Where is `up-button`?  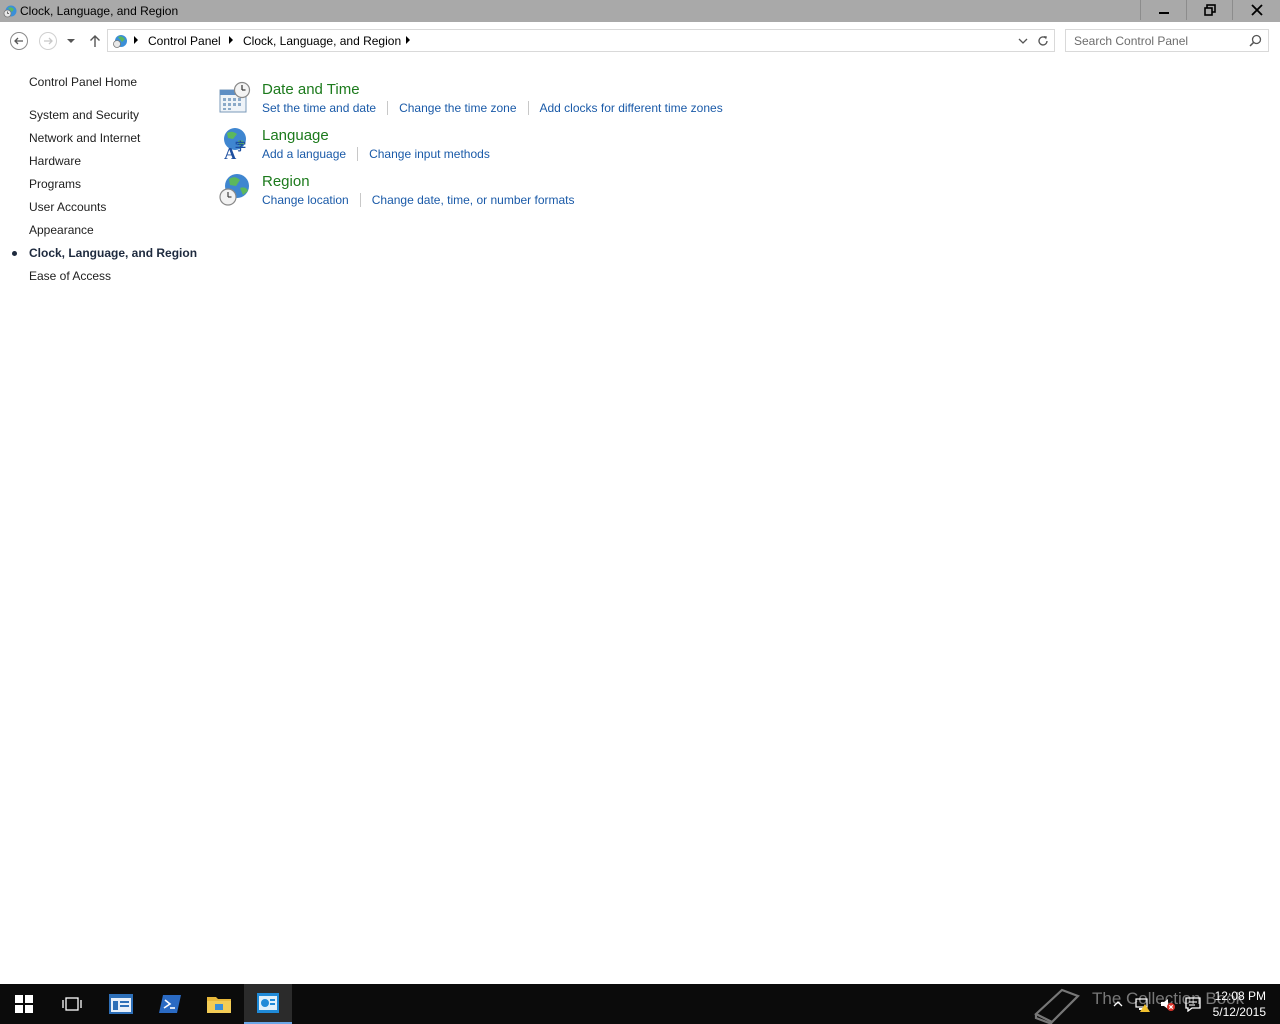
up-button is located at coordinates (95, 41).